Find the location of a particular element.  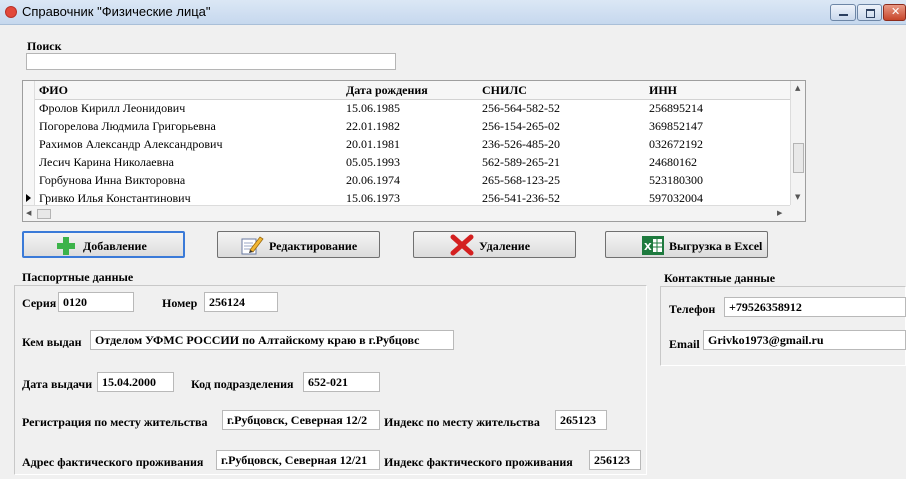

contacts-section-title: Контактные данные is located at coordinates (720, 278).